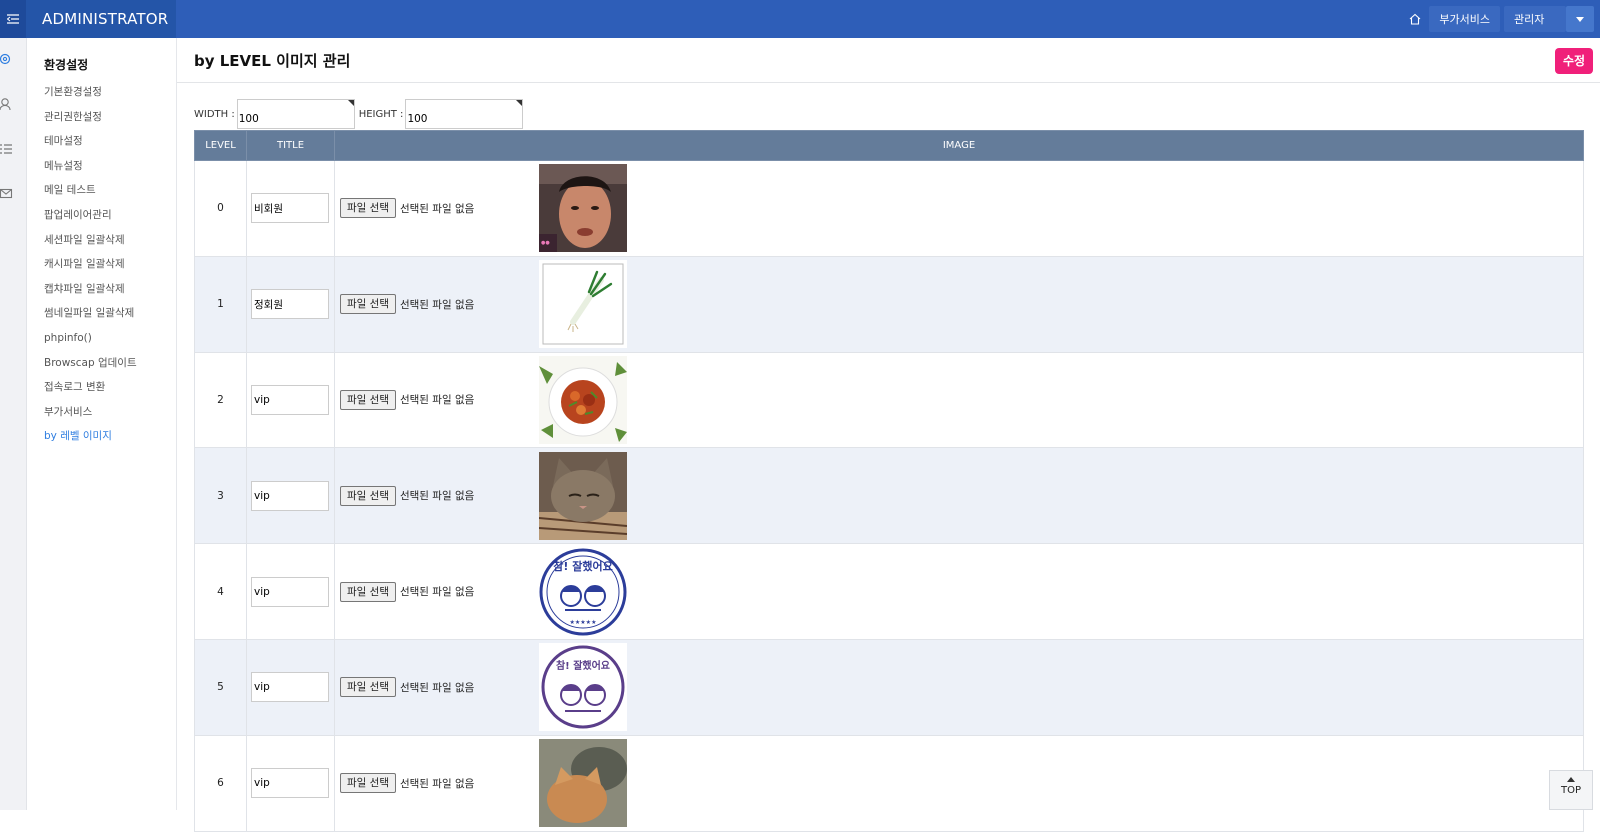  I want to click on level-cell: 1, so click(220, 304).